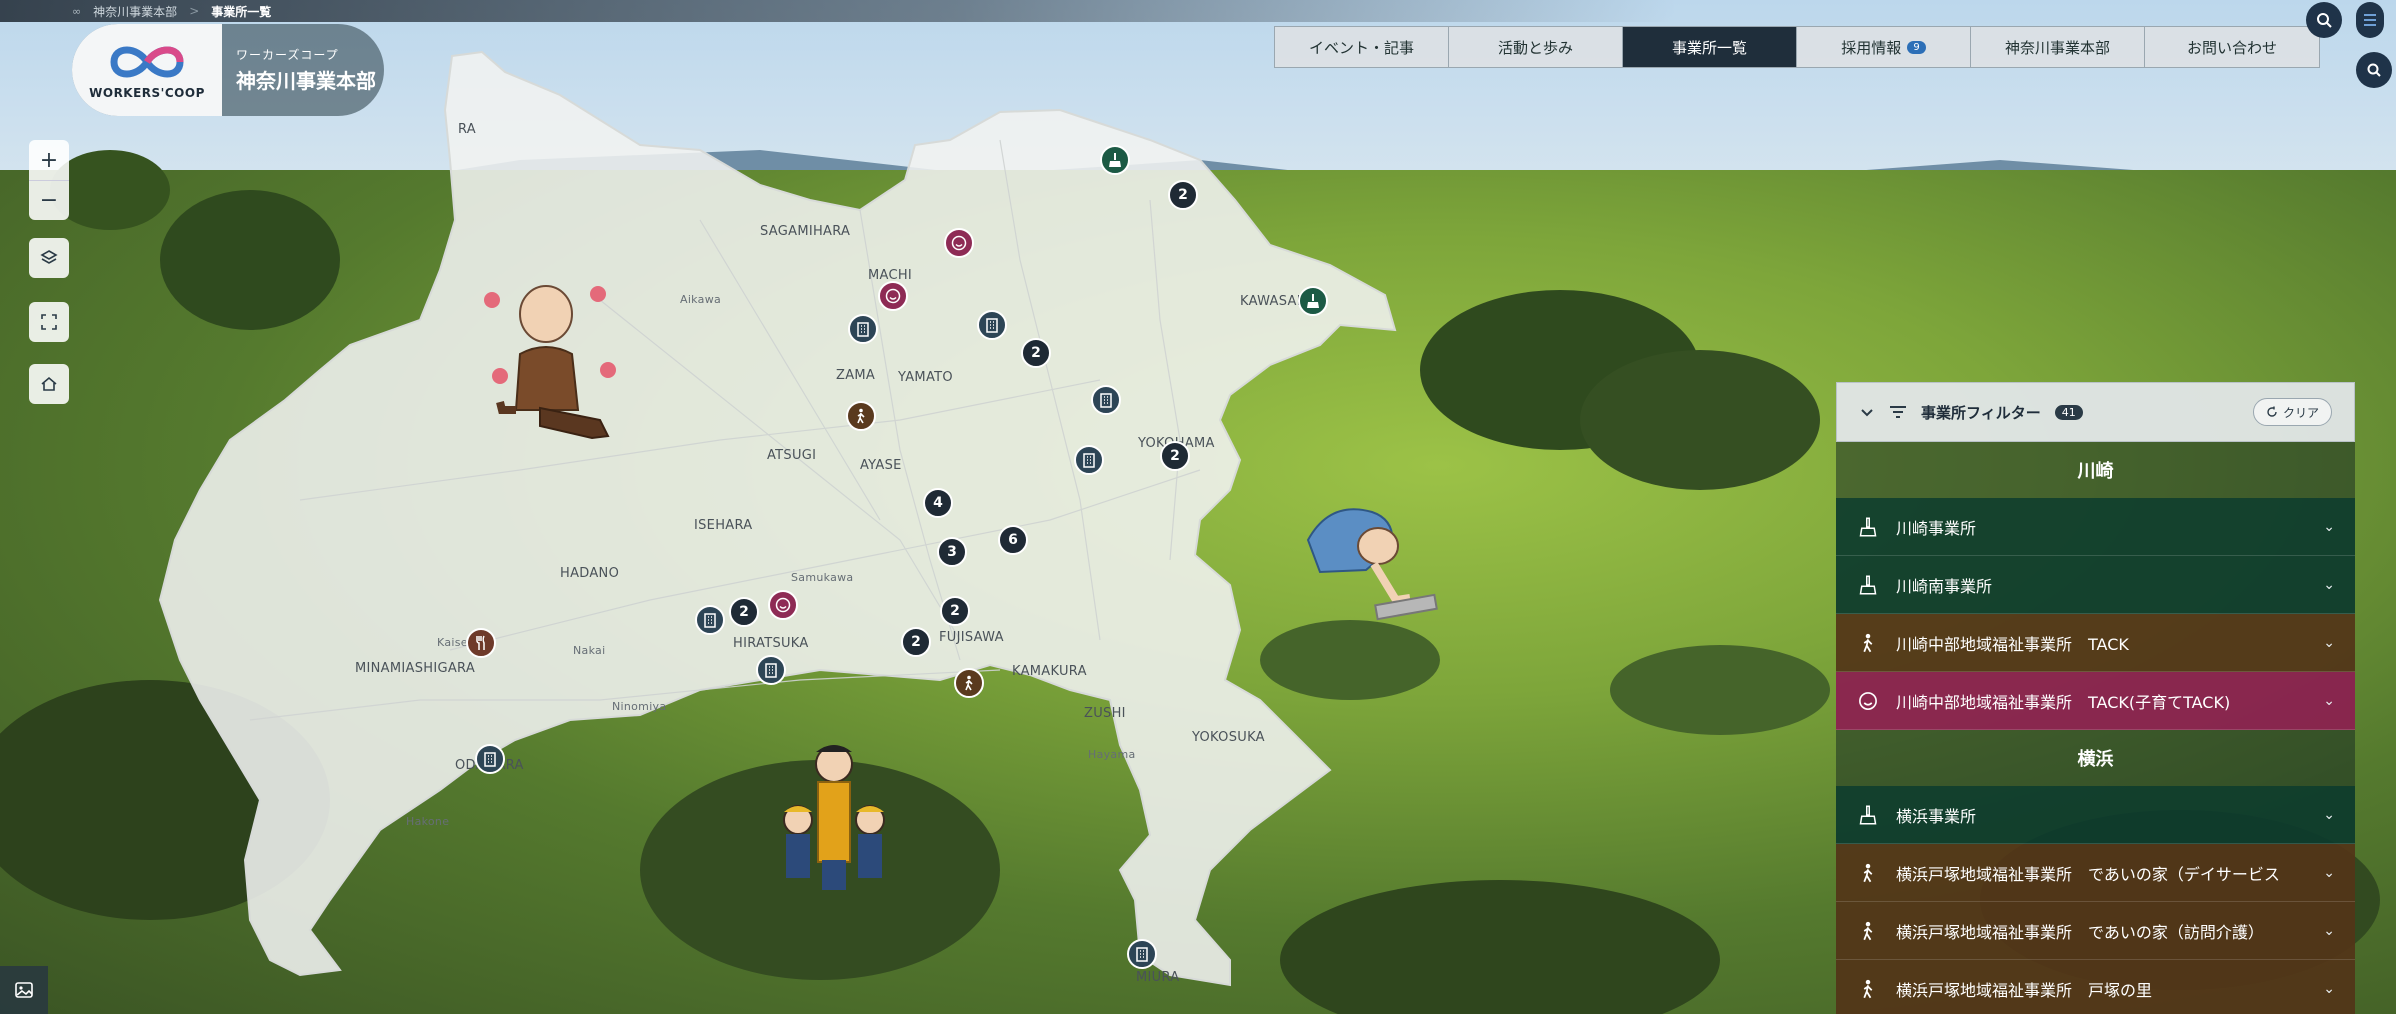  I want to click on office-row: 川崎南事業所 ⌄, so click(2095, 585).